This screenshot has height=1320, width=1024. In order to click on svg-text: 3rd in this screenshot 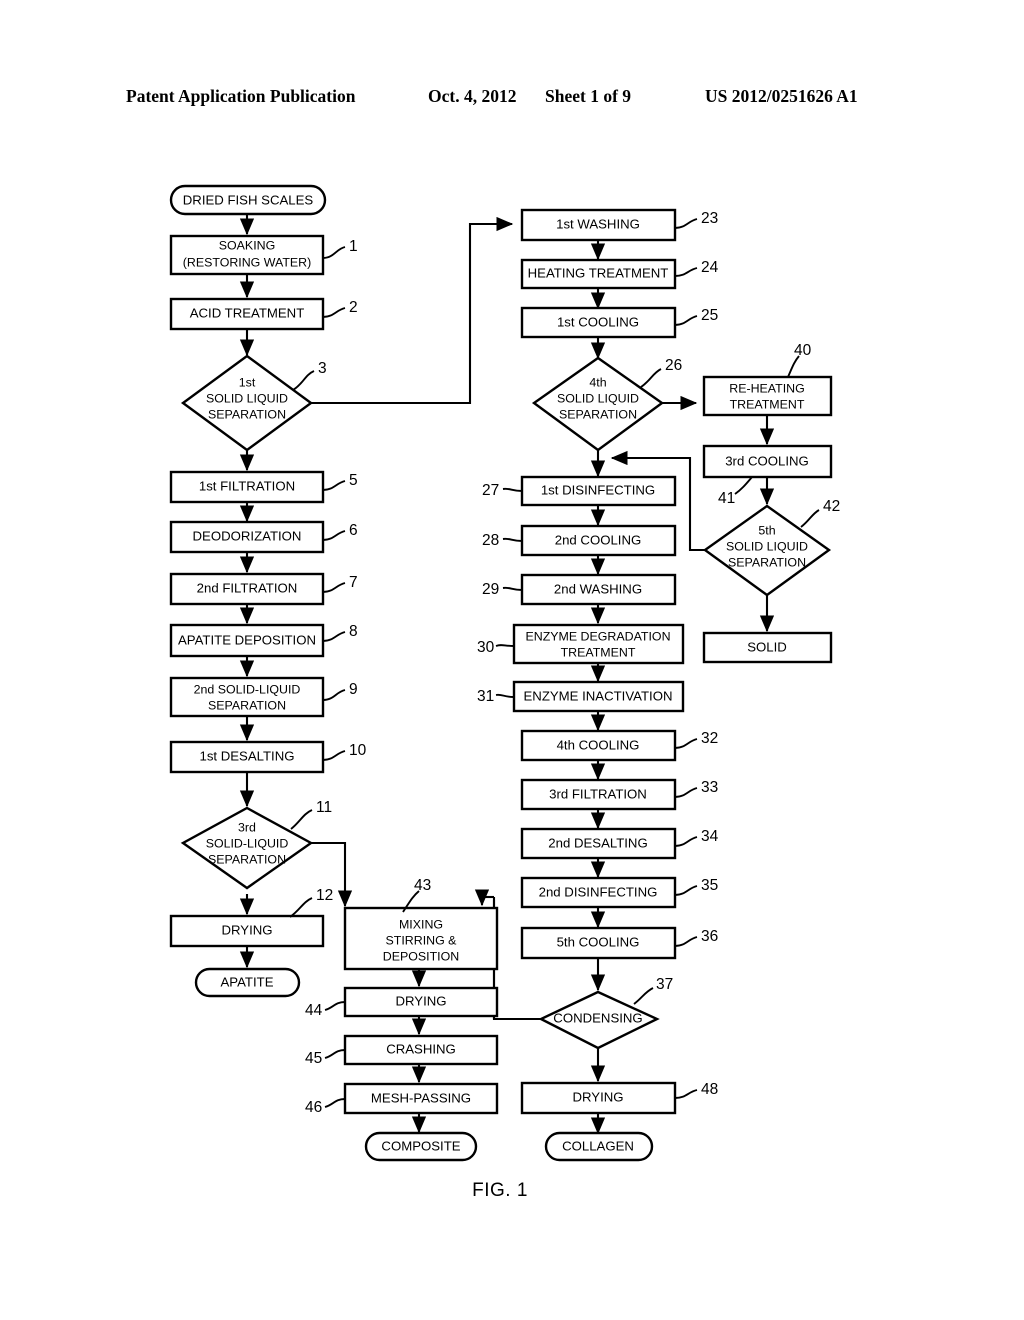, I will do `click(247, 827)`.